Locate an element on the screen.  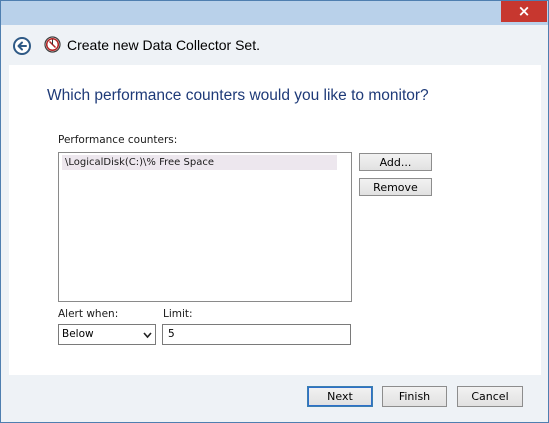
alert-when-select: Below is located at coordinates (107, 334).